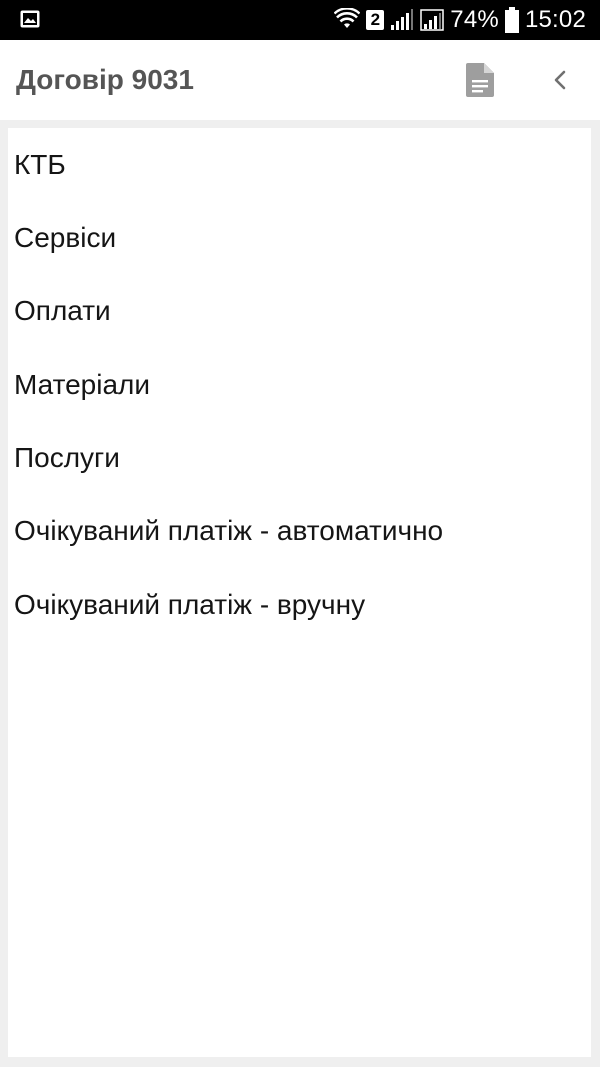 This screenshot has width=600, height=1067. What do you see at coordinates (300, 80) in the screenshot?
I see `app-bar: Договір 9031` at bounding box center [300, 80].